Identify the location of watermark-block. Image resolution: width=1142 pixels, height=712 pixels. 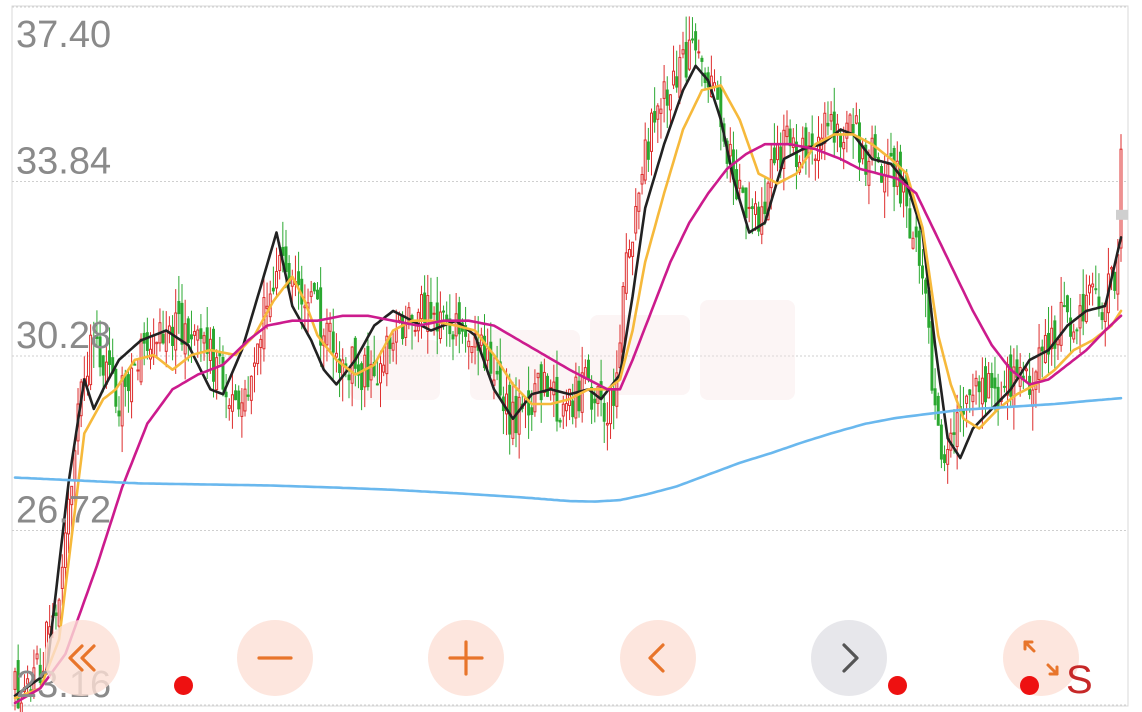
(747, 350).